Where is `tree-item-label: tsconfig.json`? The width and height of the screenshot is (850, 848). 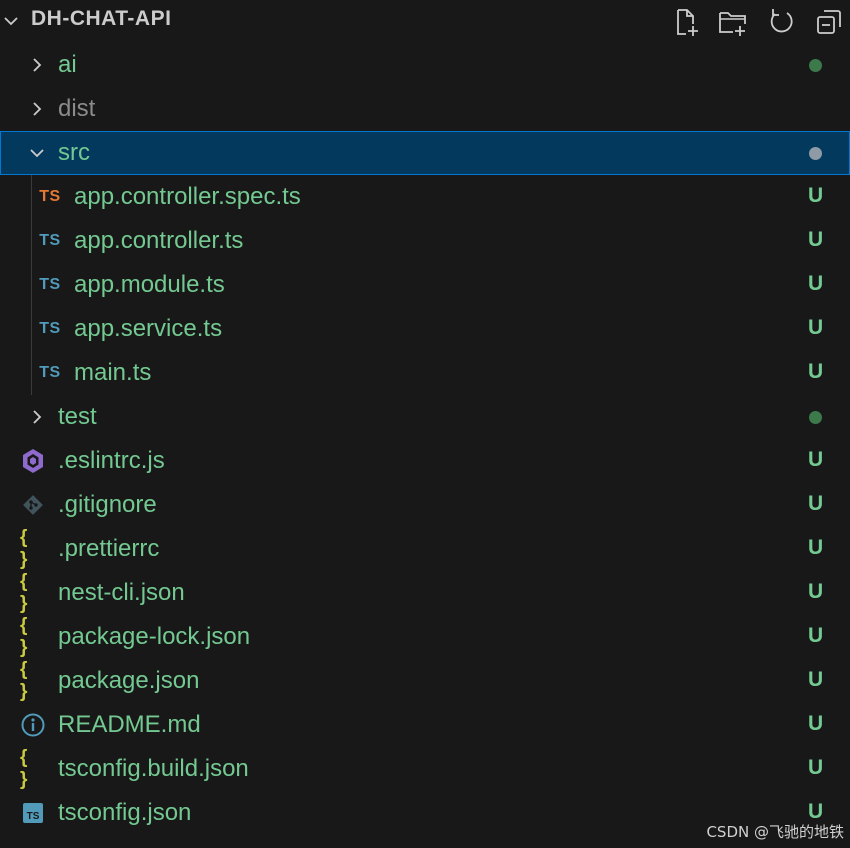
tree-item-label: tsconfig.json is located at coordinates (125, 812).